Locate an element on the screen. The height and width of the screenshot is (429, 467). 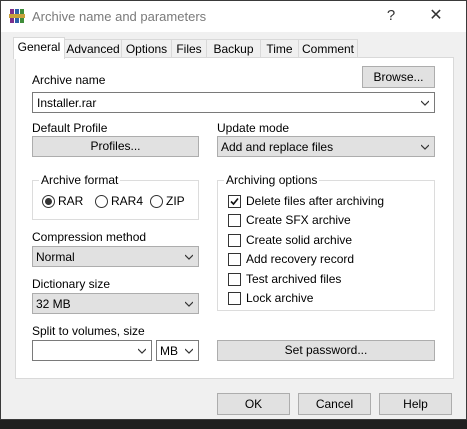
checkmark-icon is located at coordinates (234, 201).